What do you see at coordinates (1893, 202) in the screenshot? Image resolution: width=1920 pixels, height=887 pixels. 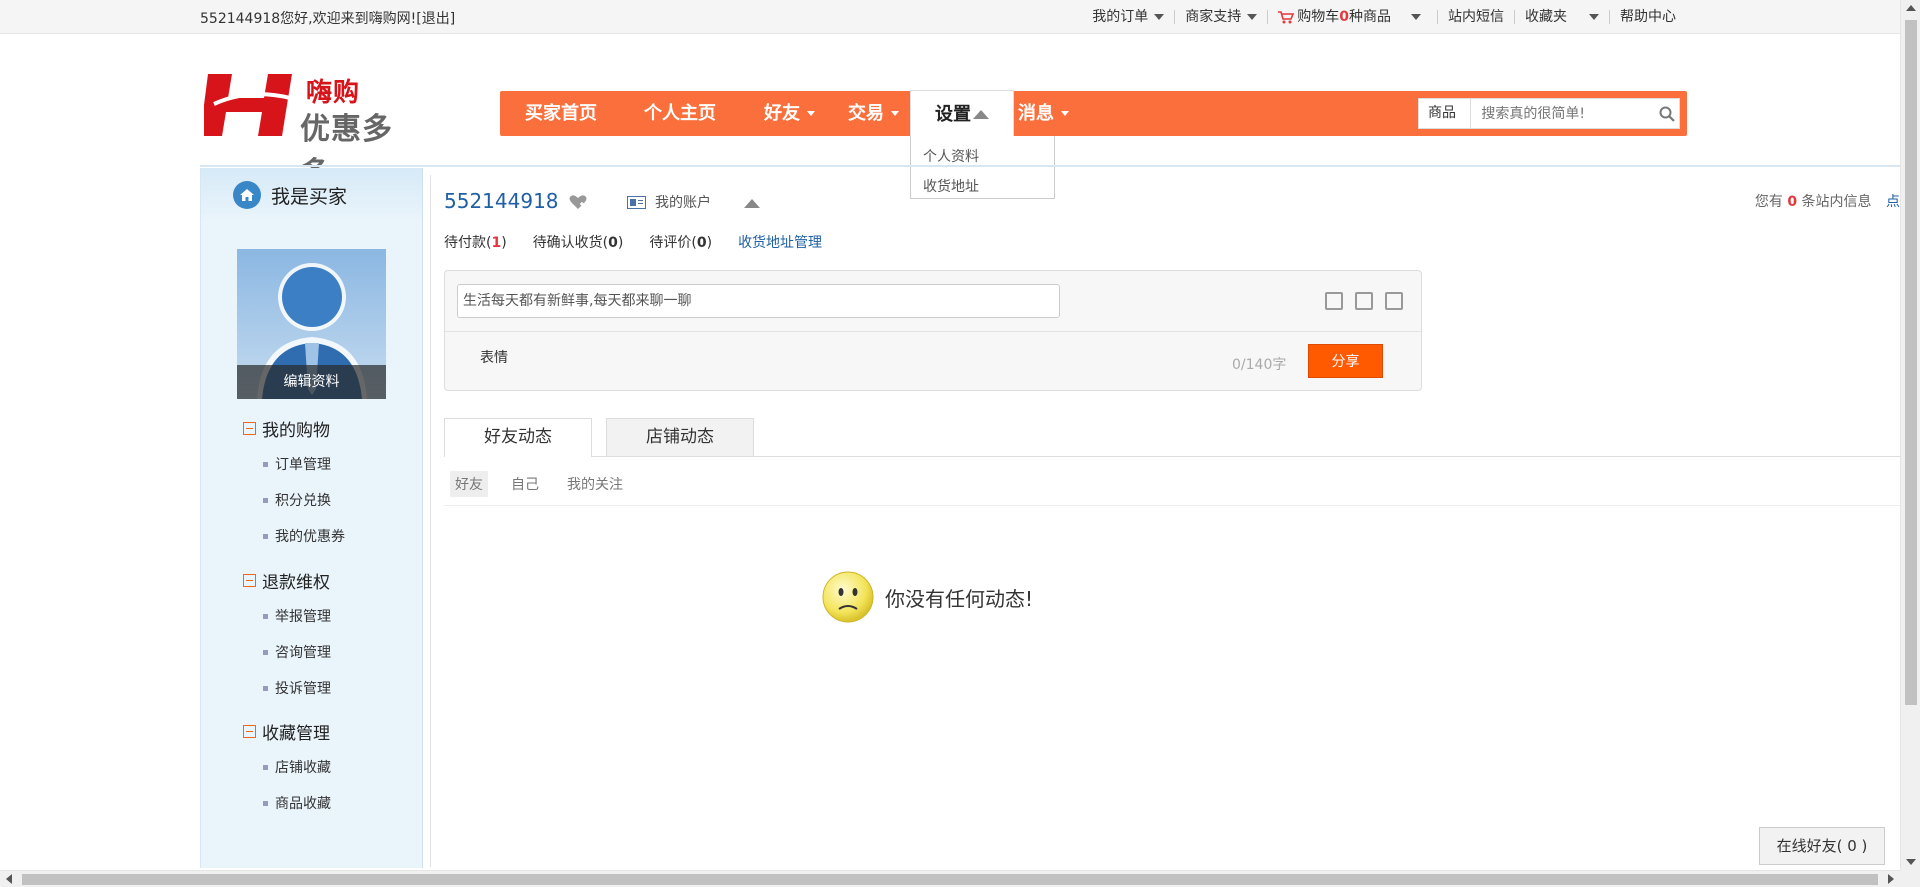 I see `messages-link: 点` at bounding box center [1893, 202].